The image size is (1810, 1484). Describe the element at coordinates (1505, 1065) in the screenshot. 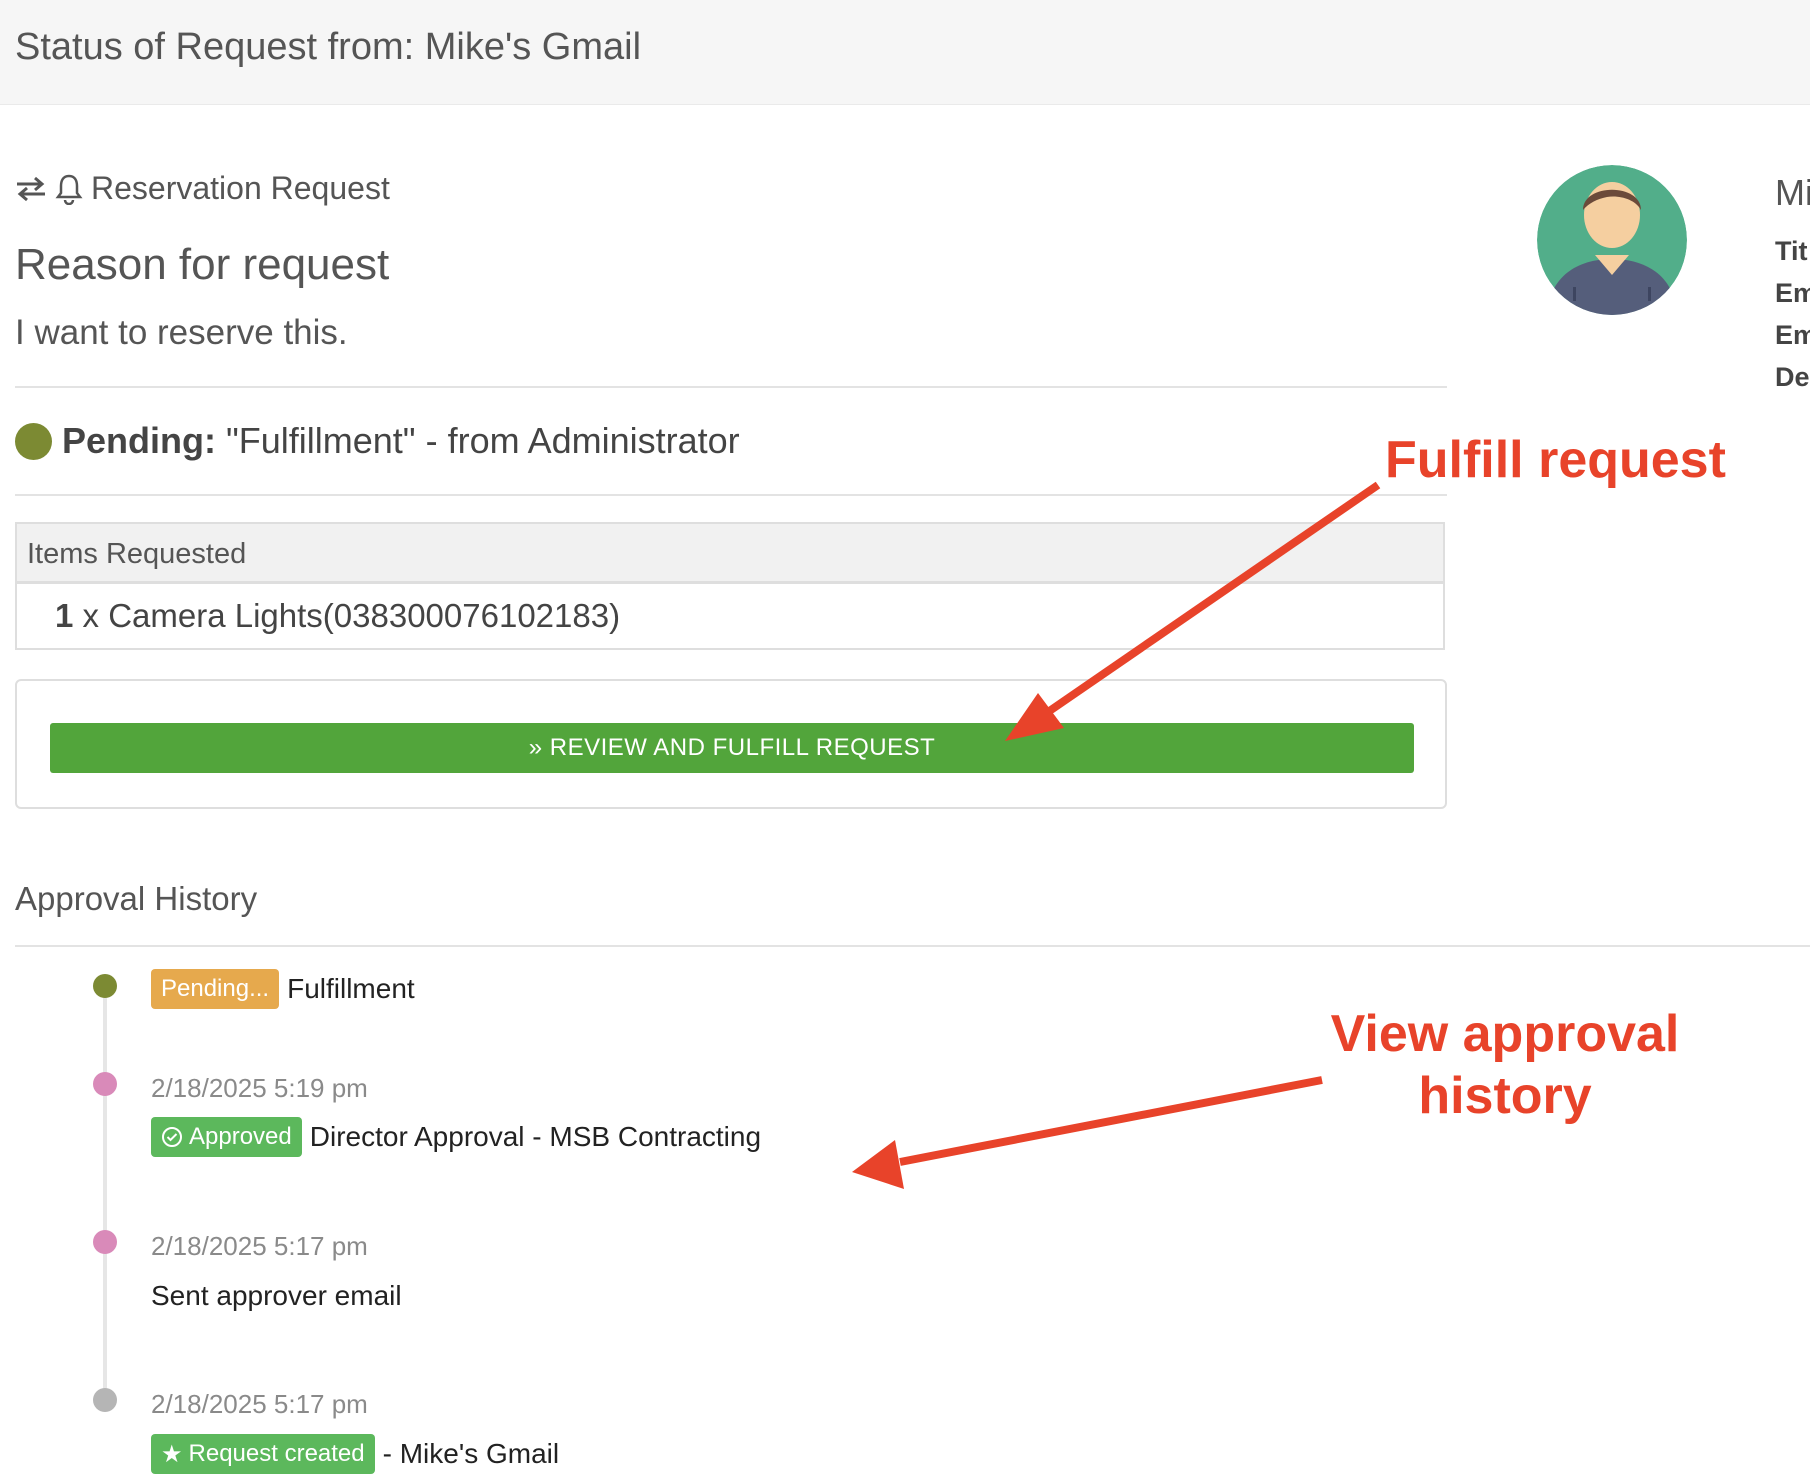

I see `annotation-view-approval-history: View approval history` at that location.